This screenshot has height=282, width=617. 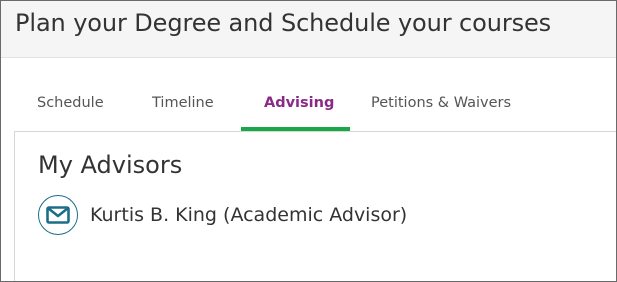 I want to click on advisor-item: Kurtis B. King (Academic Advisor), so click(x=288, y=218).